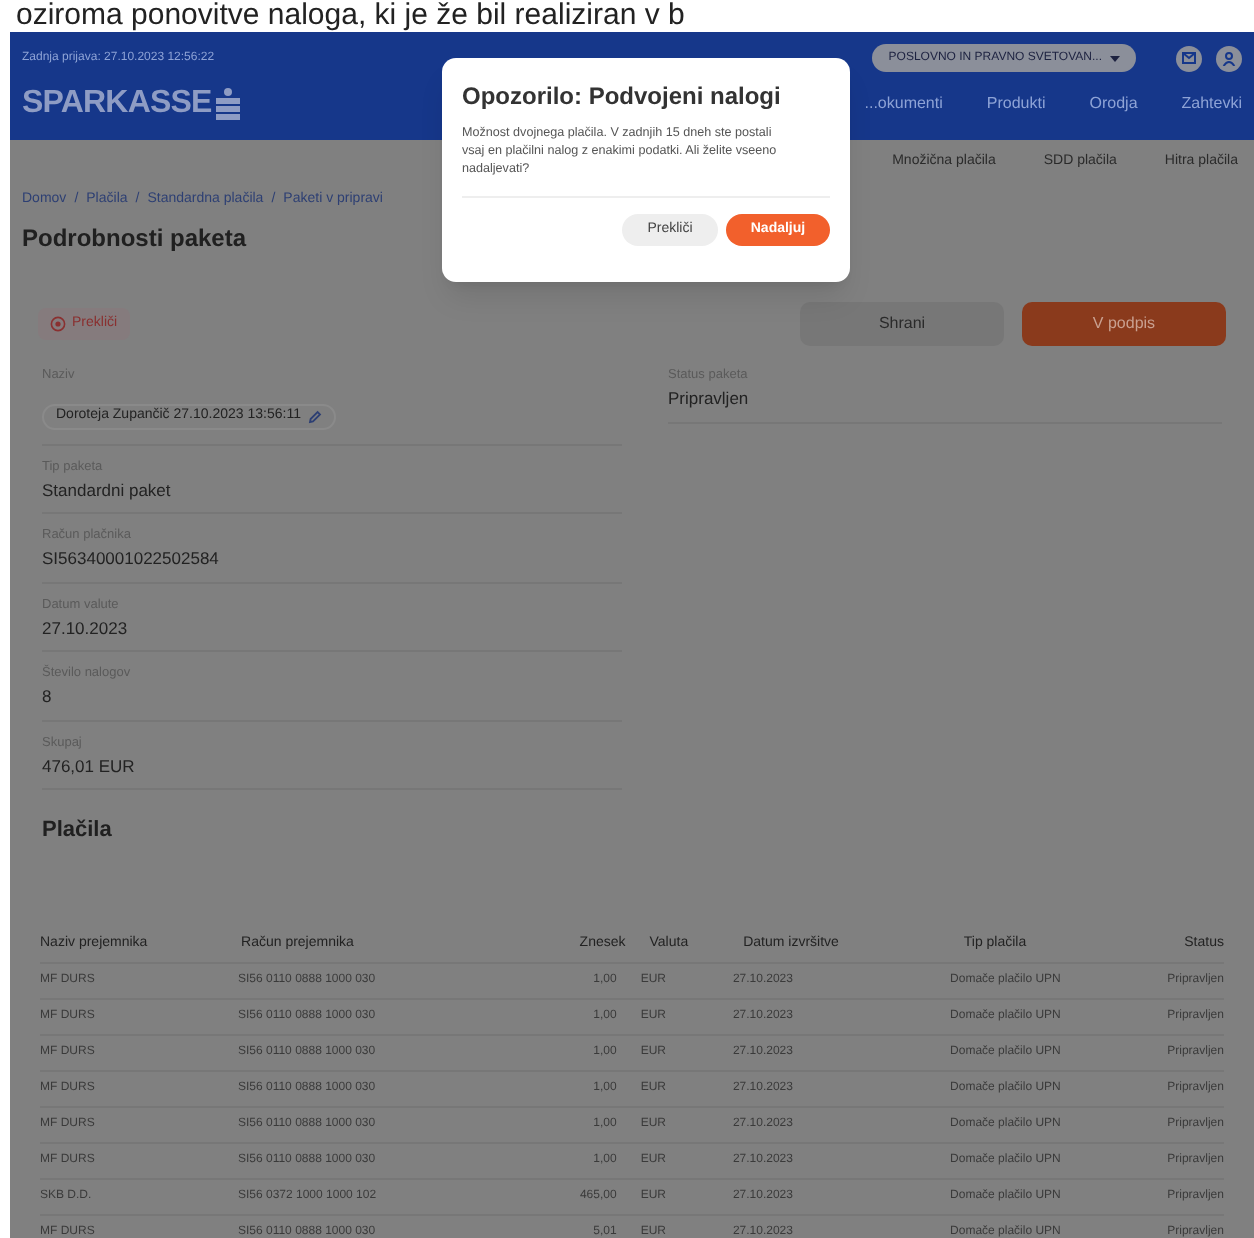 This screenshot has width=1254, height=1238. I want to click on nav-link: Zahtevki, so click(1211, 104).